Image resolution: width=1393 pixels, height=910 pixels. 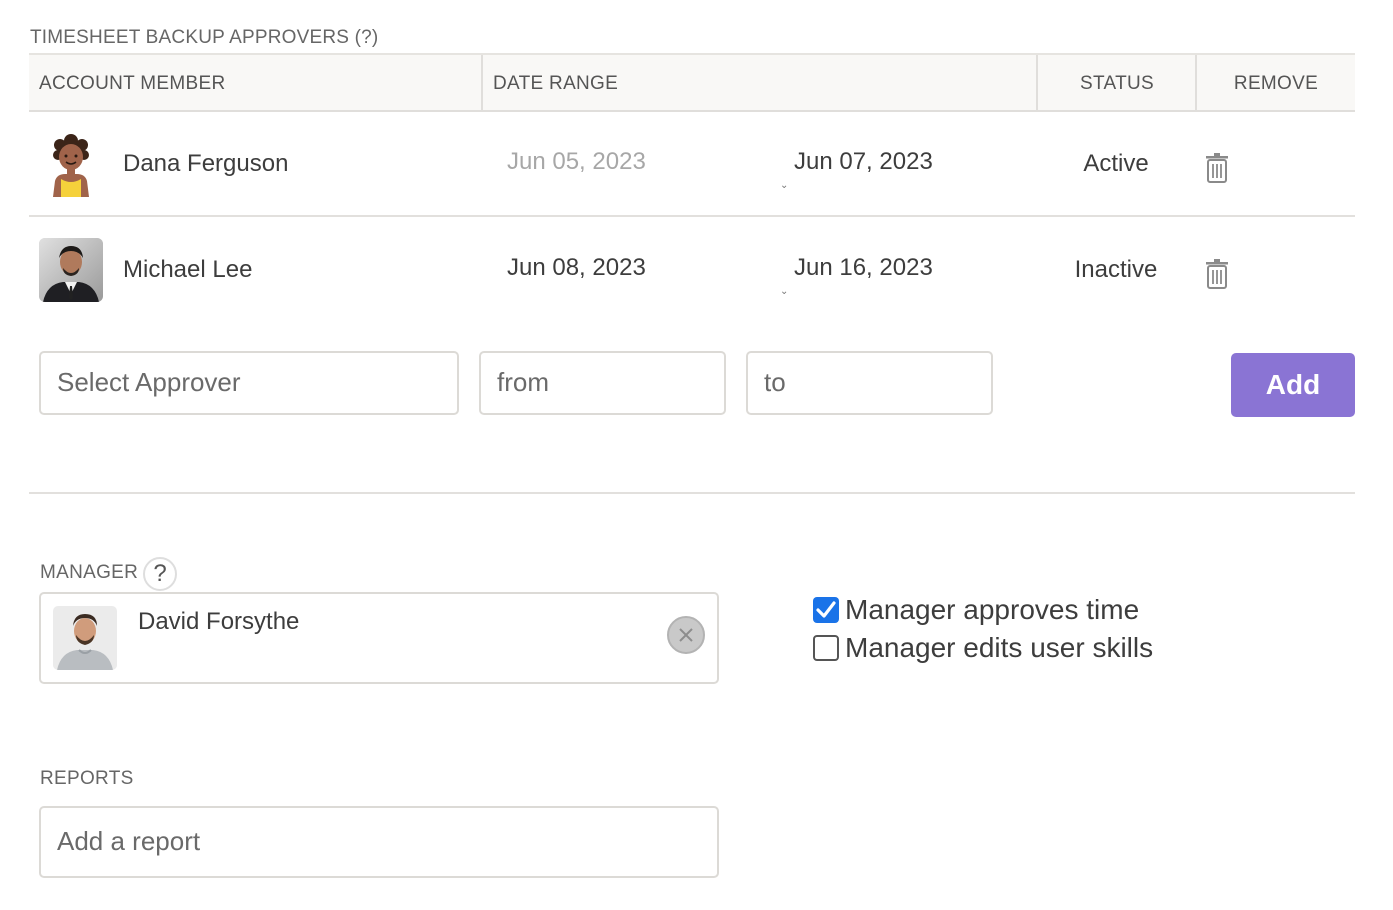 I want to click on table-header: ACCOUNT MEMBER DATE RANGE STATUS REMOVE, so click(x=692, y=82).